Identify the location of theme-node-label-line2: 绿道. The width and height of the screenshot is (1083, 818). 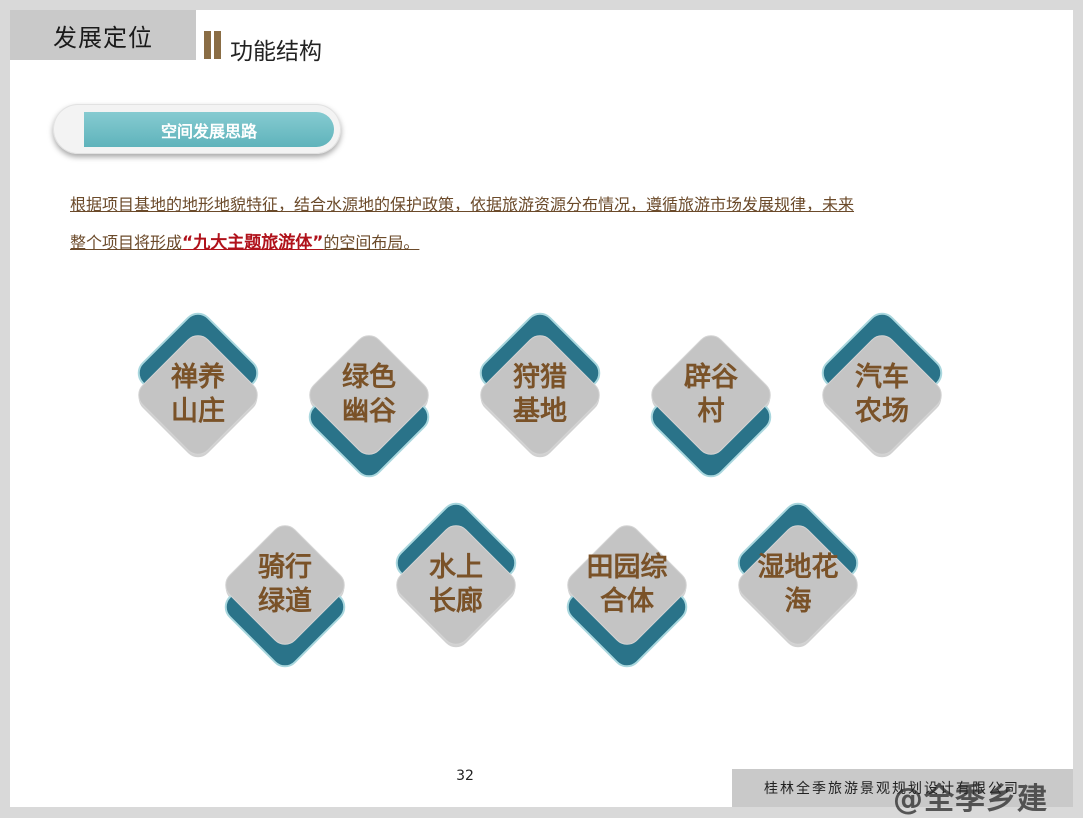
(285, 601).